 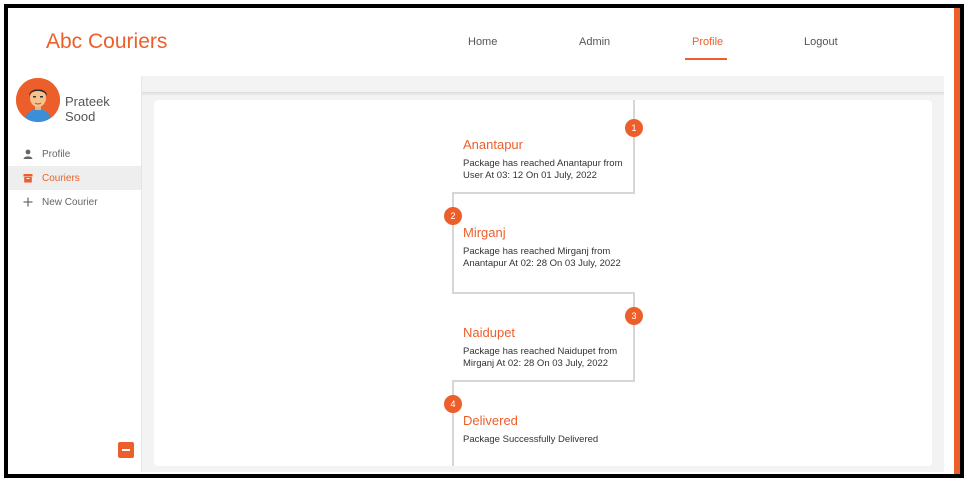 What do you see at coordinates (490, 420) in the screenshot?
I see `step-city: Delivered` at bounding box center [490, 420].